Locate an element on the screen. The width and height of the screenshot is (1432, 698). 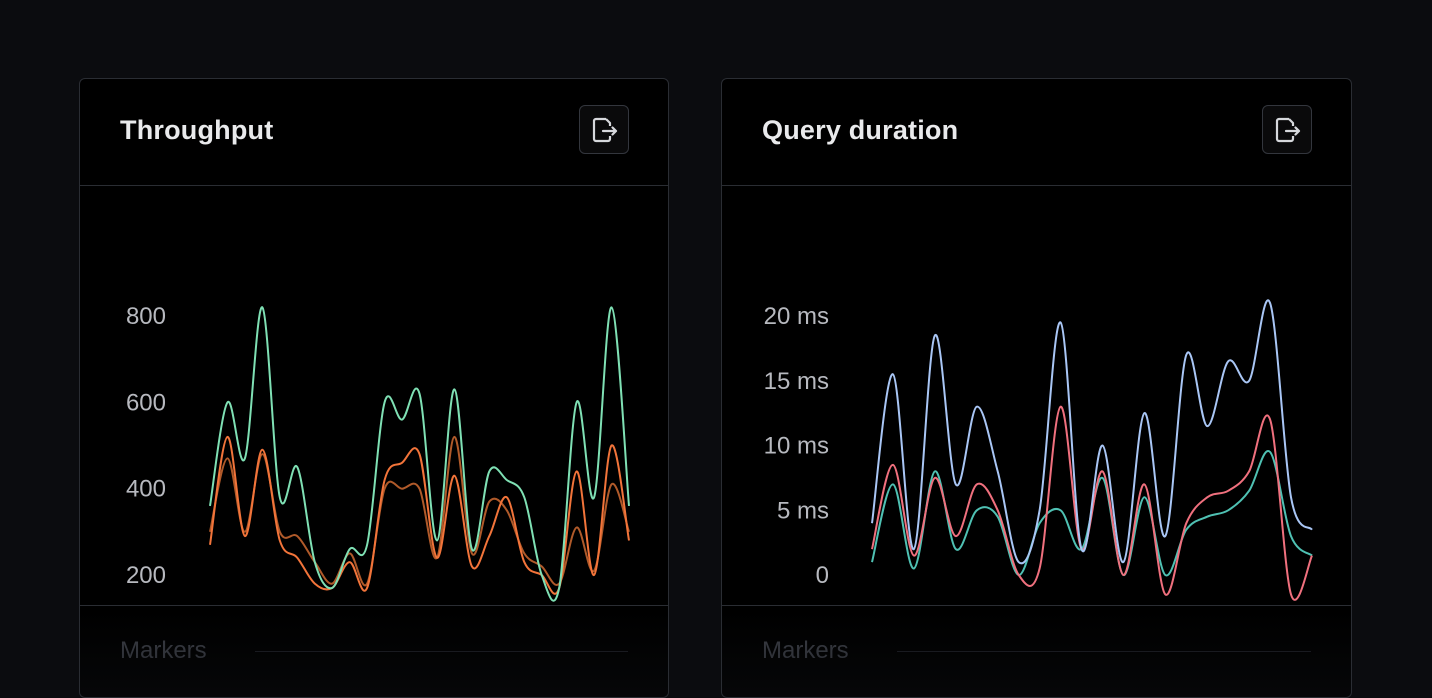
y-tick-label: 10 ms is located at coordinates (796, 446).